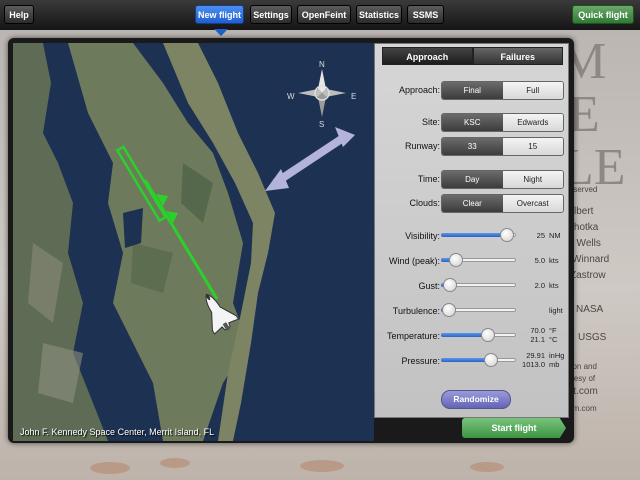  What do you see at coordinates (543, 360) in the screenshot?
I see `pressure-value: 29.91 inHg 1013.0 mb` at bounding box center [543, 360].